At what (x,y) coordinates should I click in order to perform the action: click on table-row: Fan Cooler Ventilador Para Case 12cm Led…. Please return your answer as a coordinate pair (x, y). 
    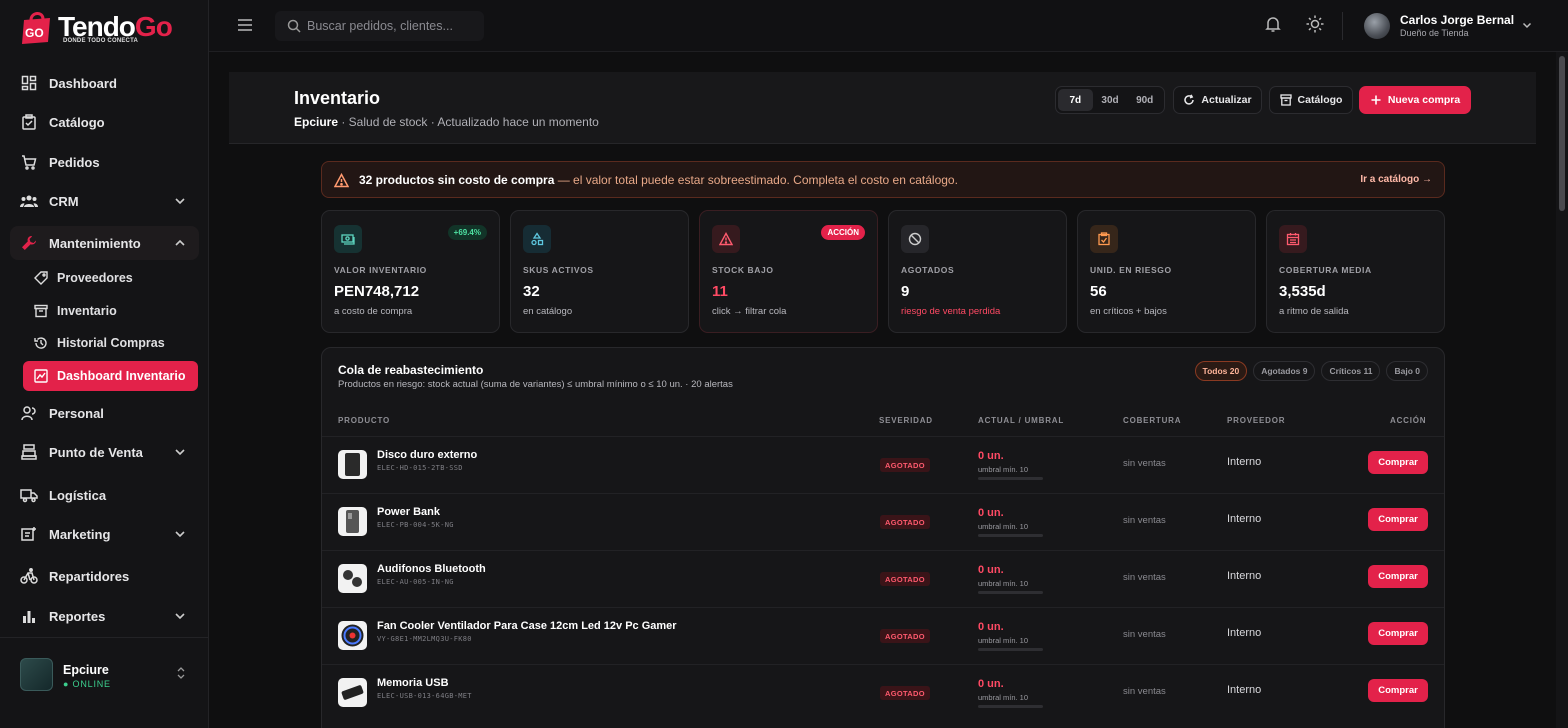
    Looking at the image, I should click on (883, 635).